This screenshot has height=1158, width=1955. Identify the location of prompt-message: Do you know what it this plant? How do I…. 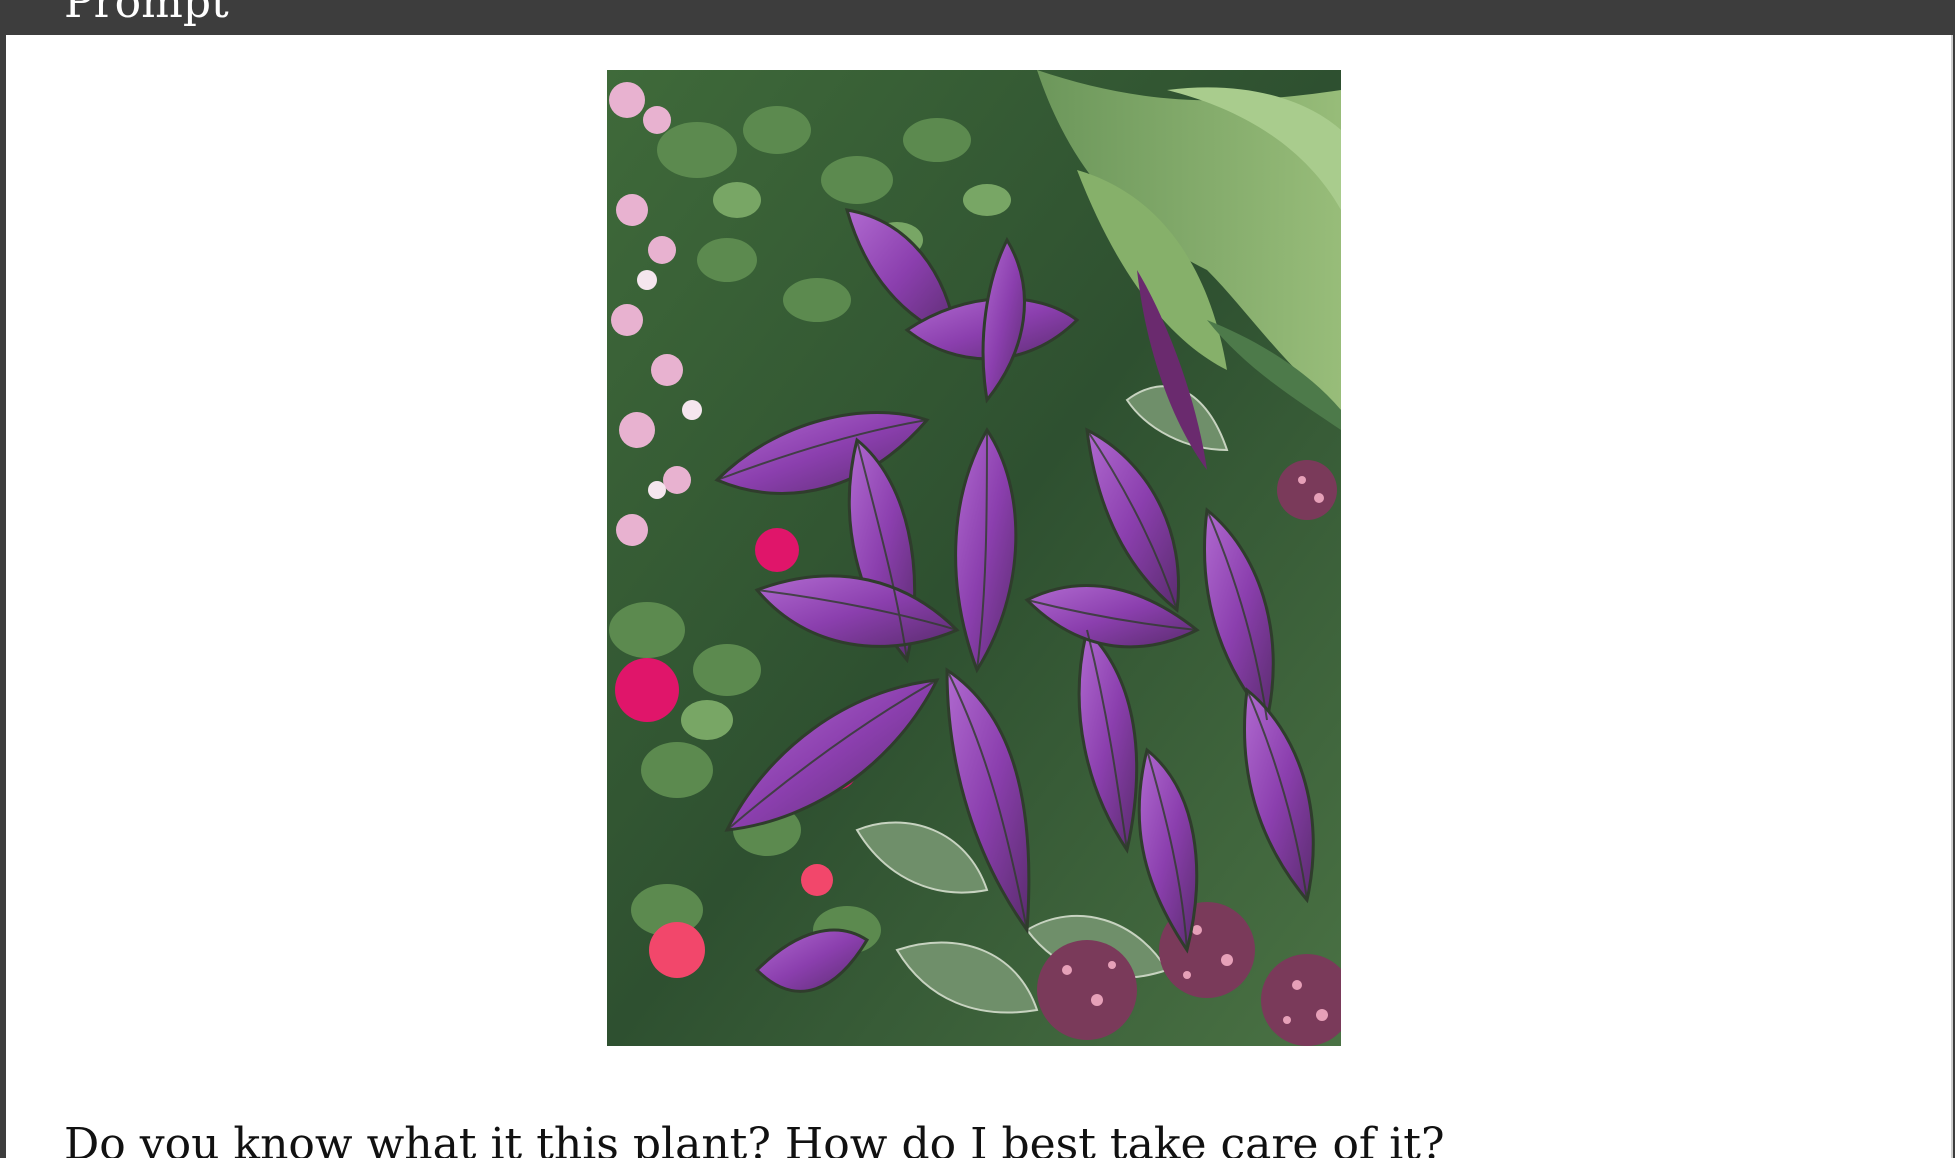
(754, 1138).